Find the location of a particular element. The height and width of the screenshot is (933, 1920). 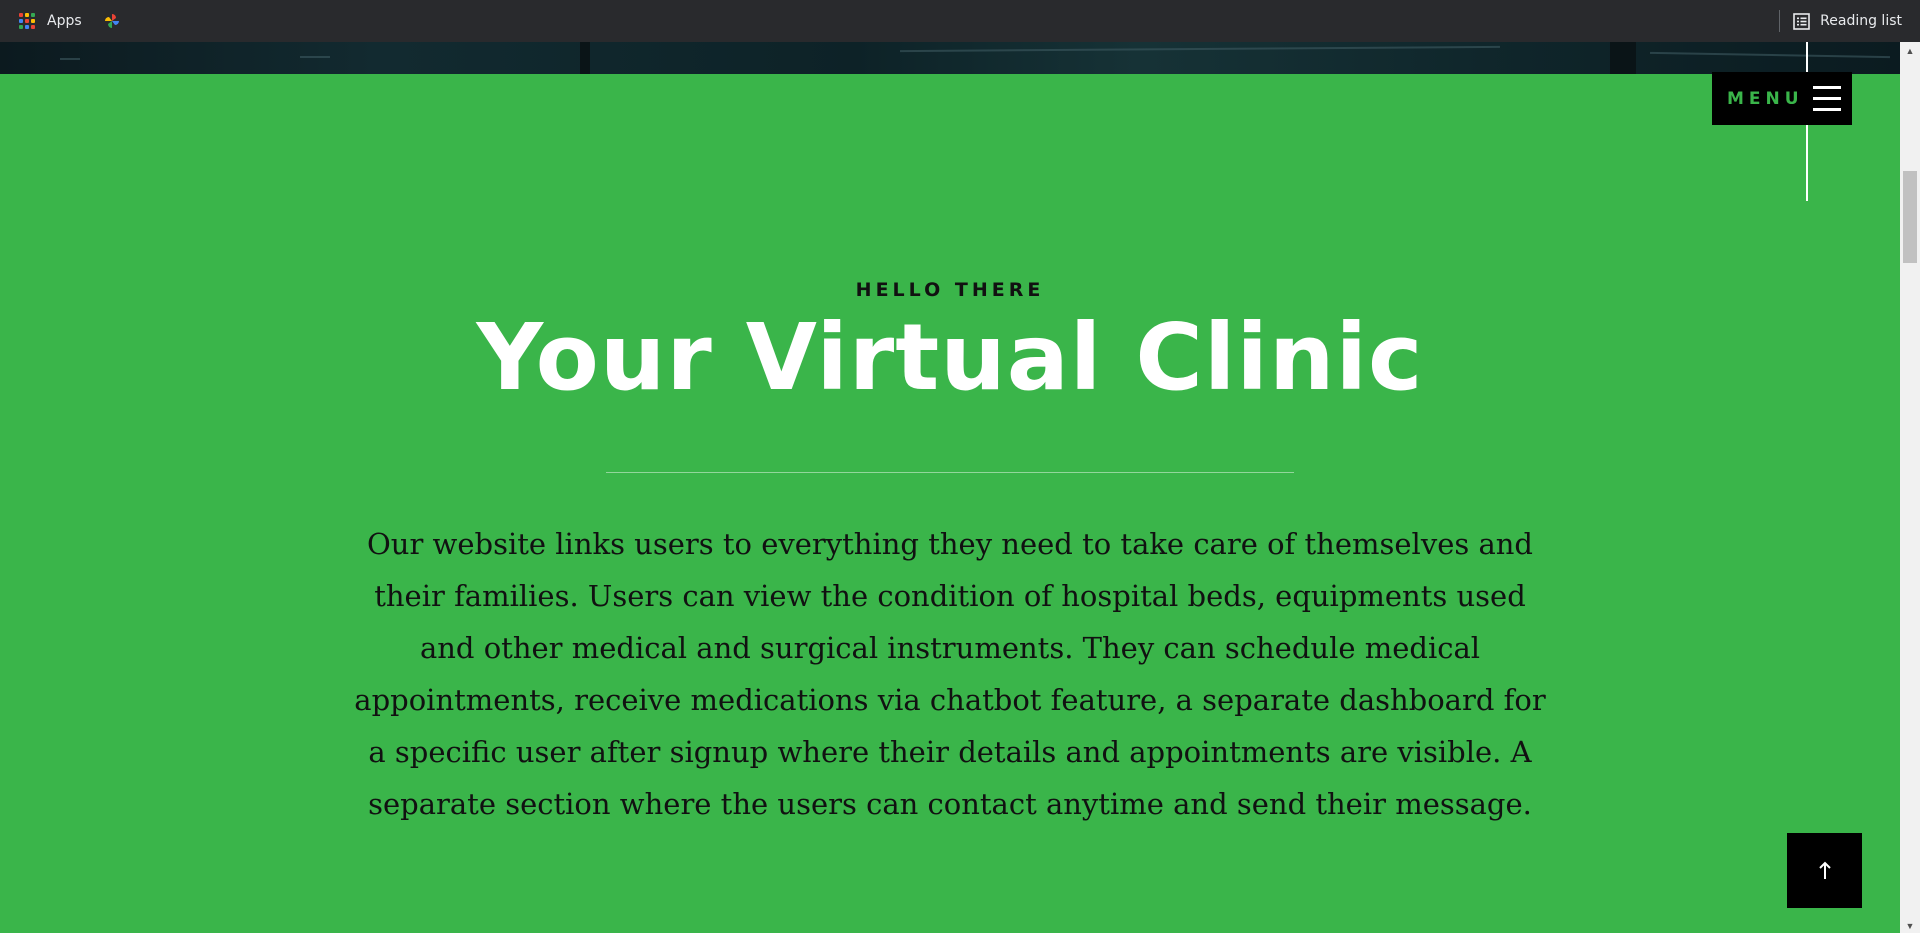

page-scrollbar: ▲ ▼ is located at coordinates (1910, 487).